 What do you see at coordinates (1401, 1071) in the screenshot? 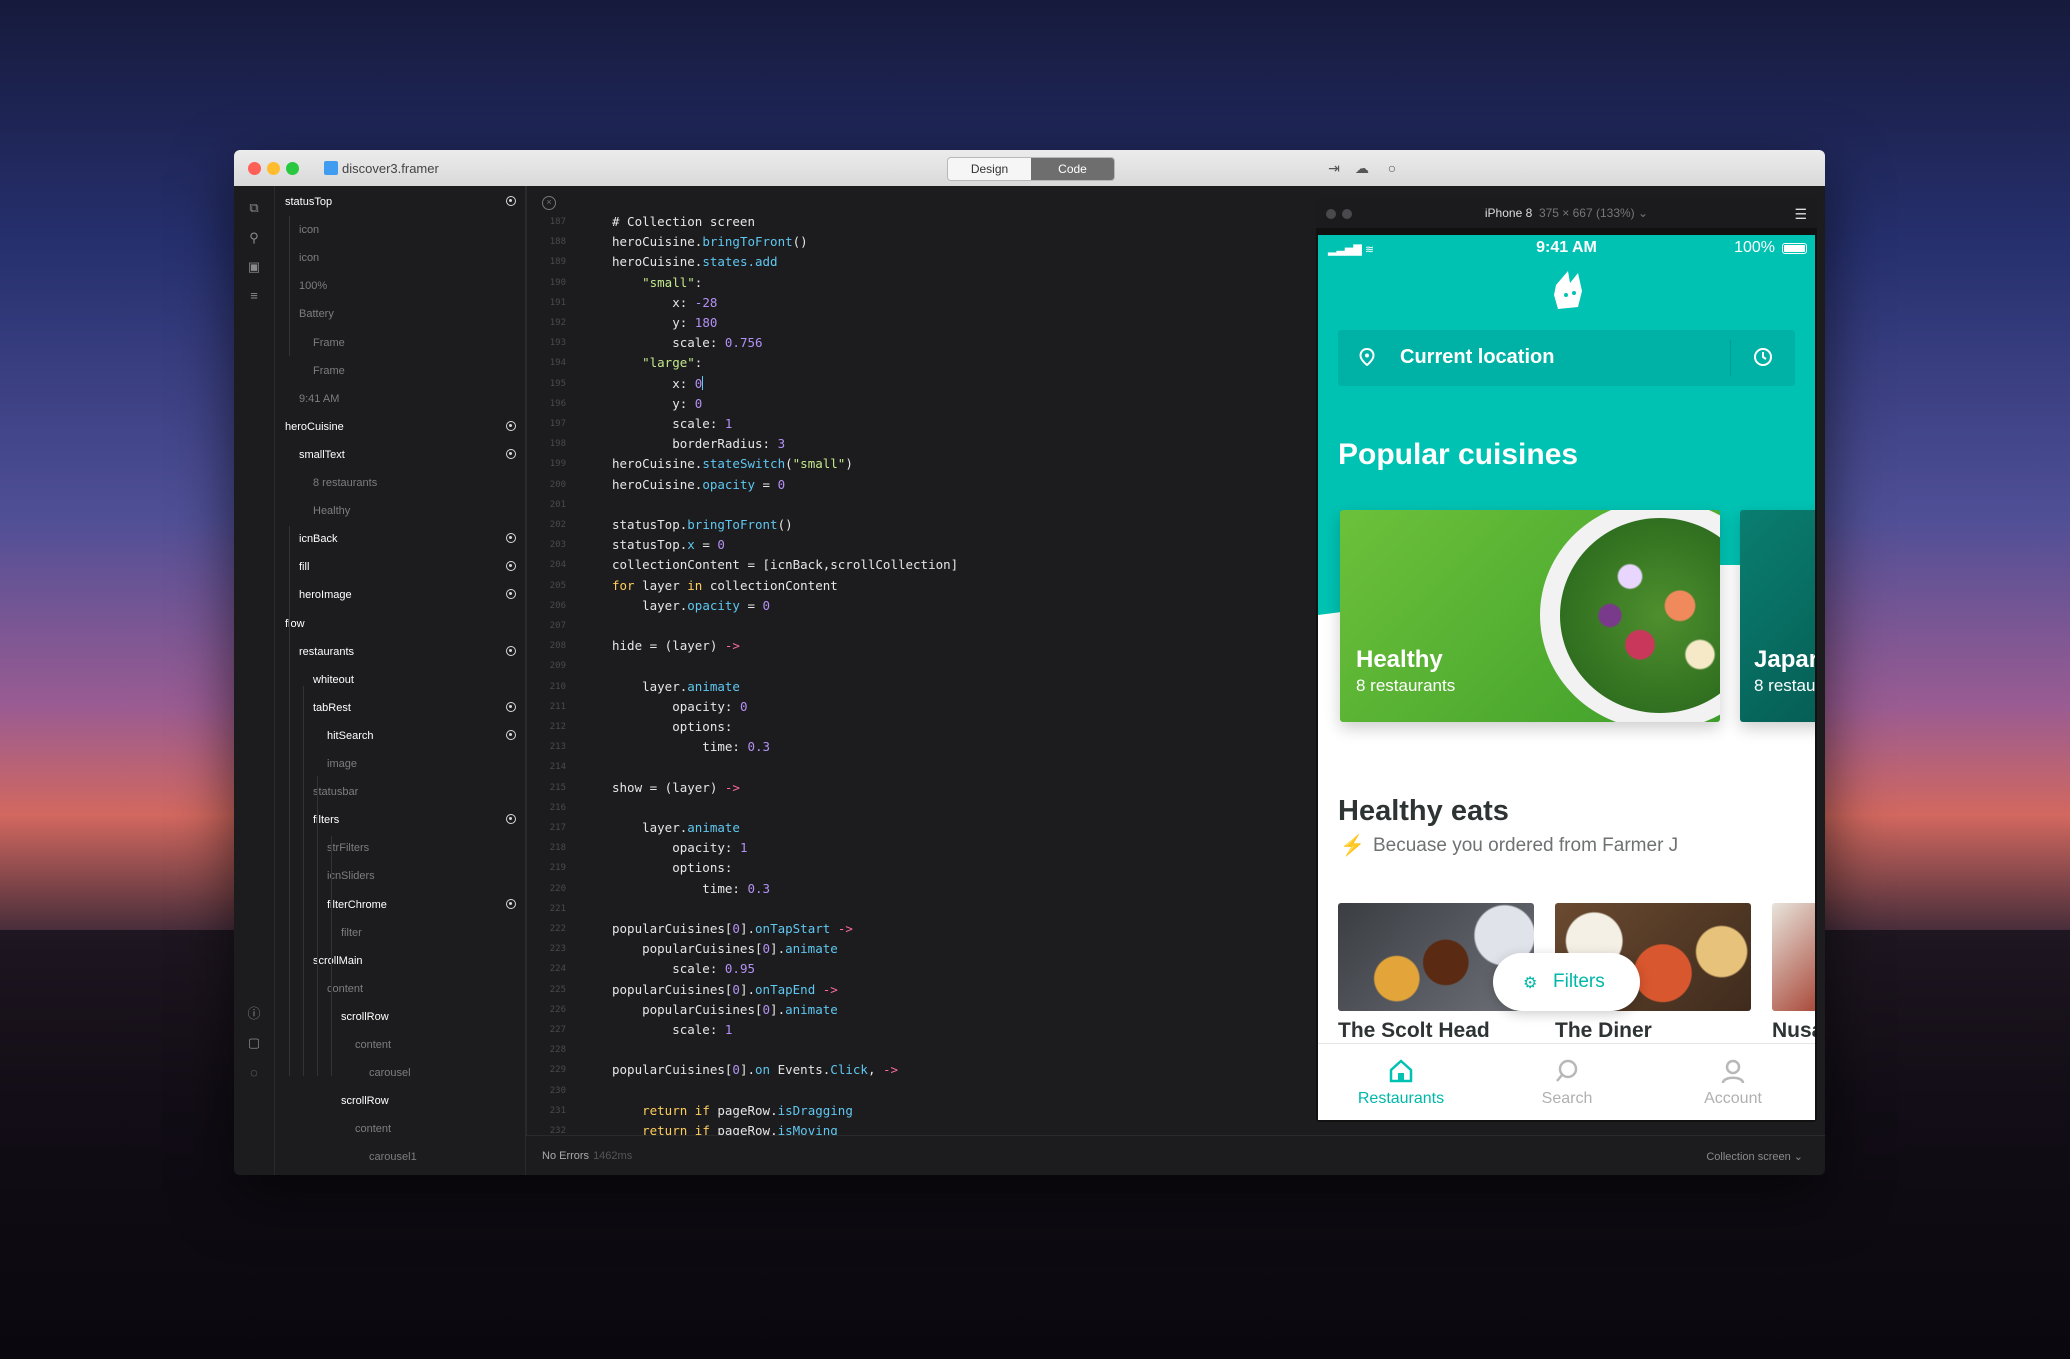
I see `home-icon` at bounding box center [1401, 1071].